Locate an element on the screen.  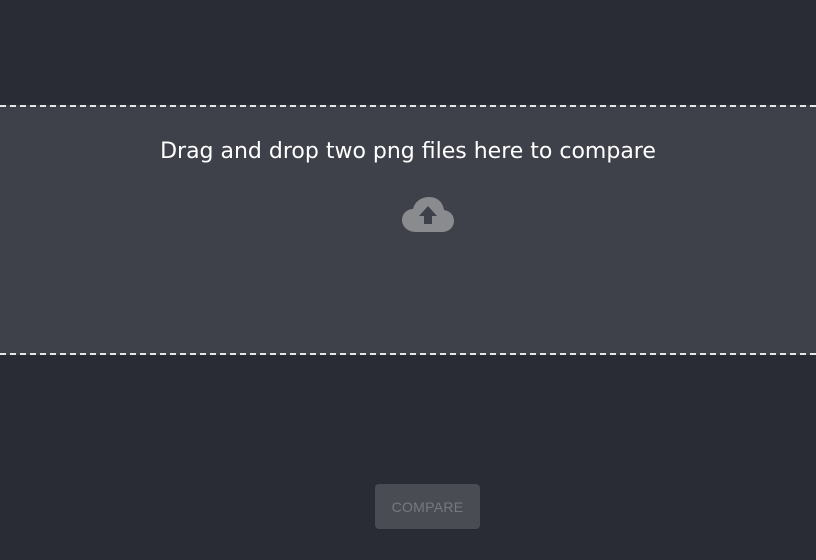
cloud-upload-icon is located at coordinates (428, 214).